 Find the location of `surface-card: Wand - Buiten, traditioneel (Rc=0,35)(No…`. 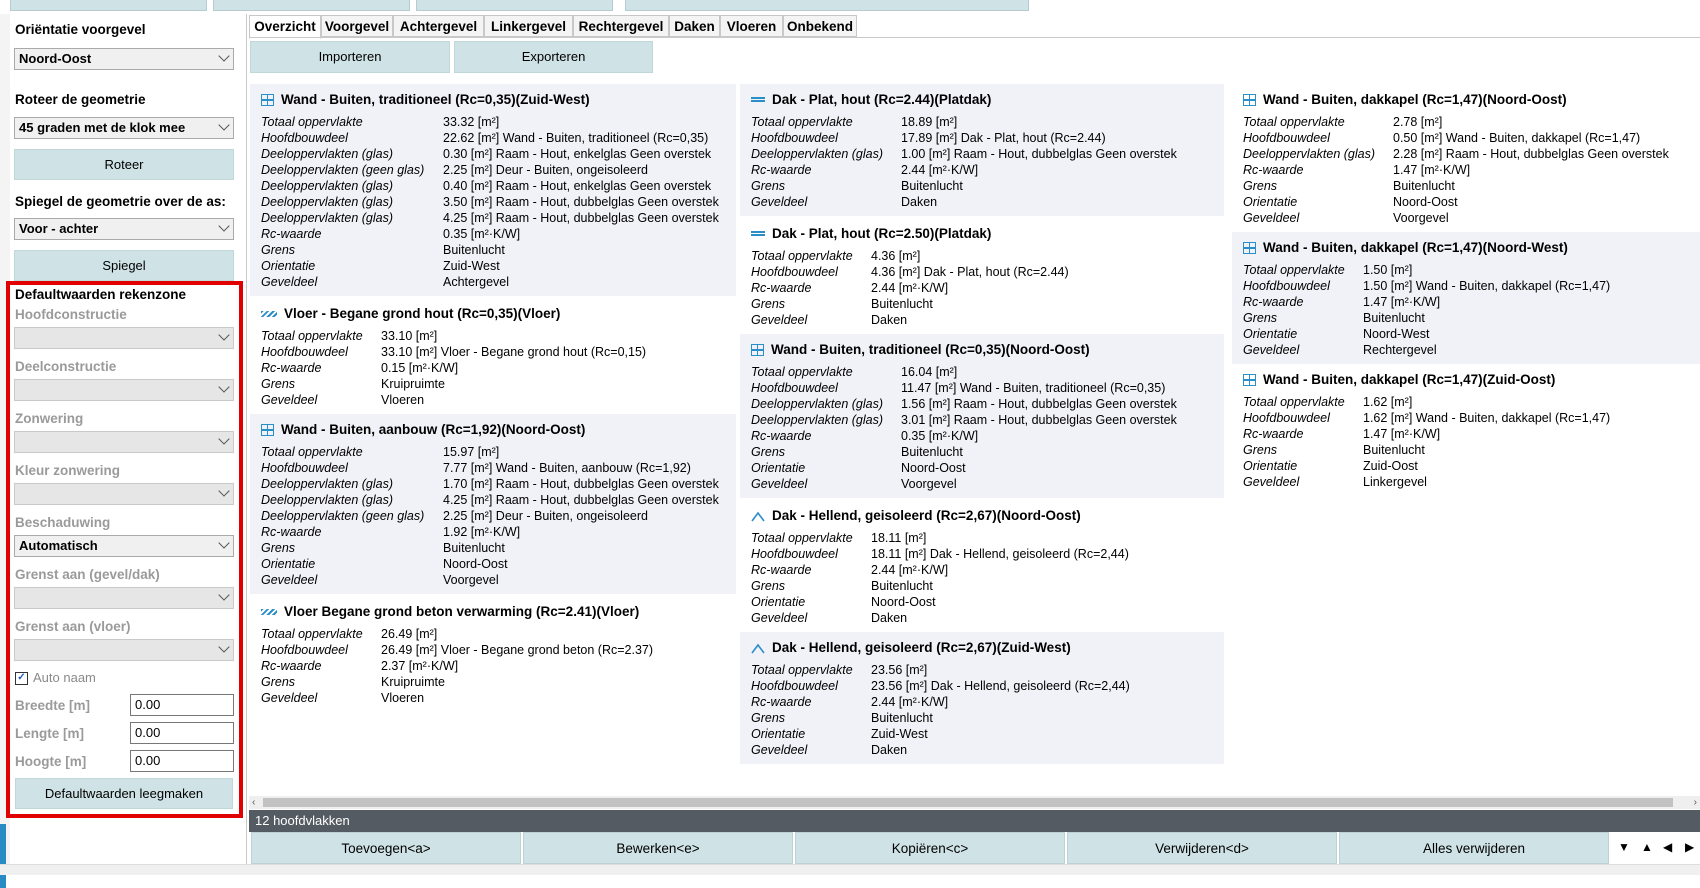

surface-card: Wand - Buiten, traditioneel (Rc=0,35)(No… is located at coordinates (982, 416).